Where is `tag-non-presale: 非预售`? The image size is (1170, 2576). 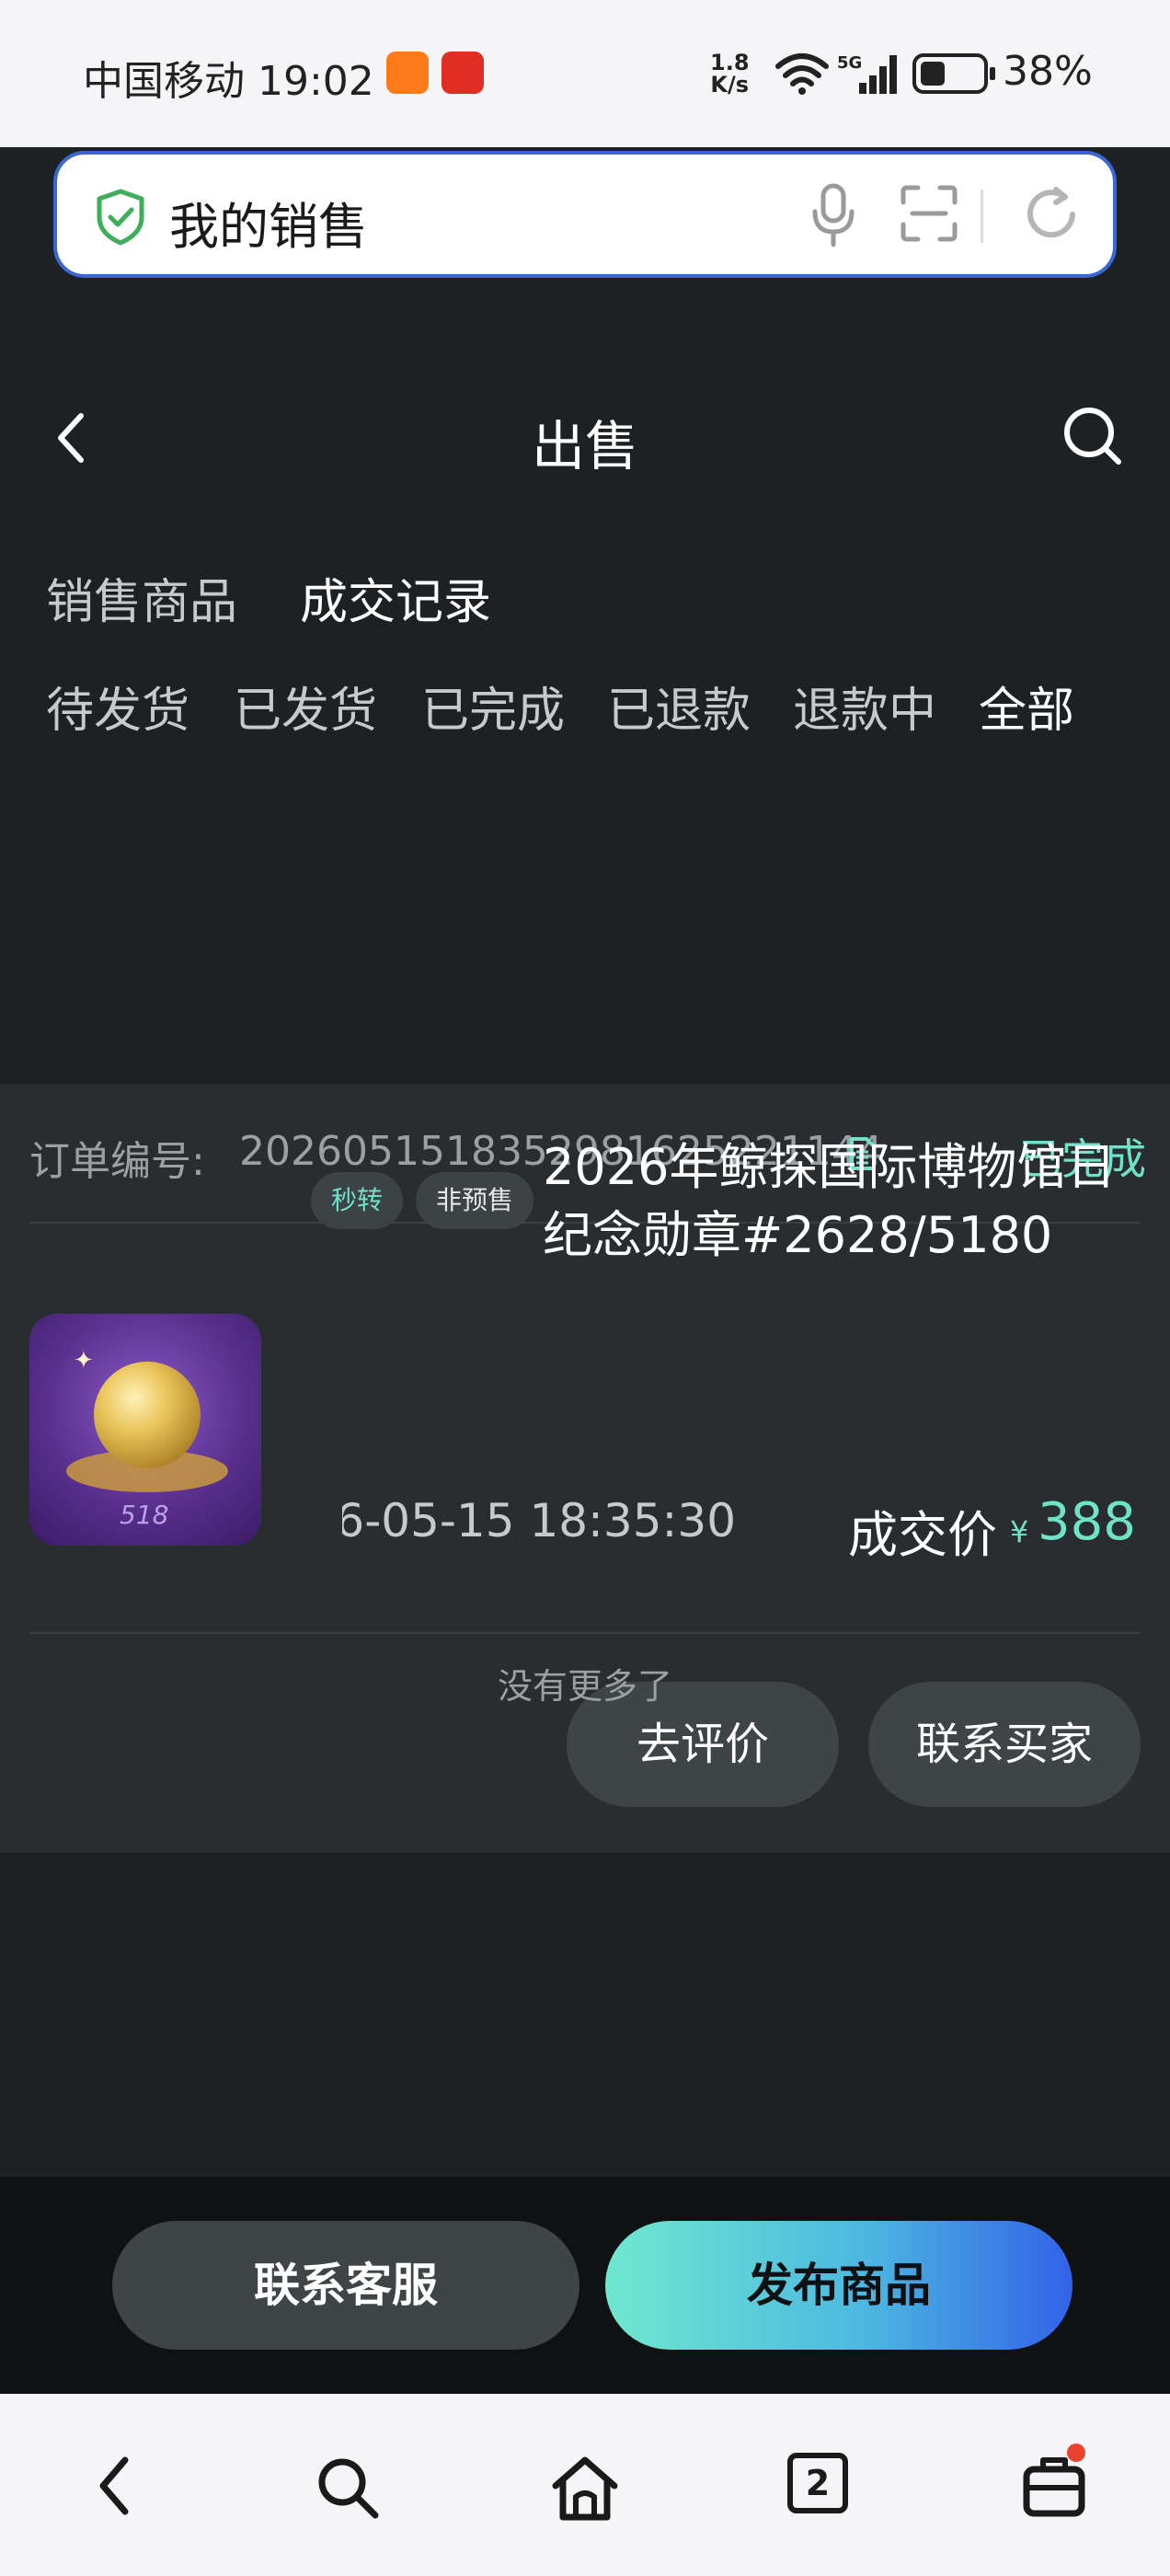 tag-non-presale: 非预售 is located at coordinates (475, 1200).